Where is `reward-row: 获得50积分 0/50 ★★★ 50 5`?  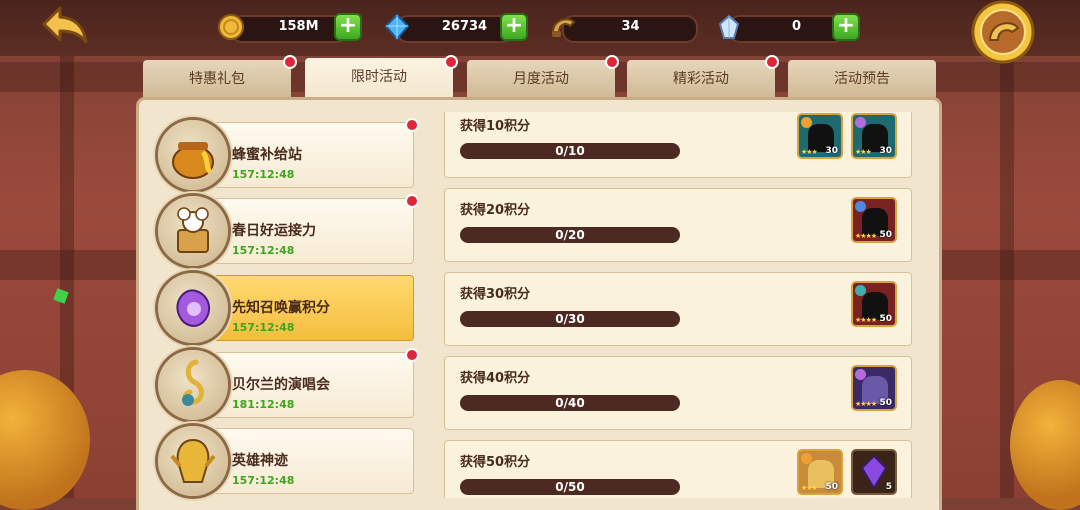 reward-row: 获得50积分 0/50 ★★★ 50 5 is located at coordinates (678, 469).